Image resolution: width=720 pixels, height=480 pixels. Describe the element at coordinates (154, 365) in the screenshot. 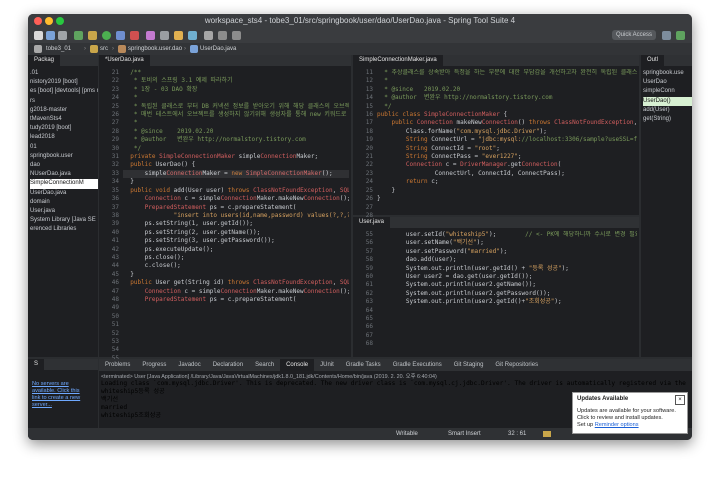

I see `tab-progress: Progress` at that location.